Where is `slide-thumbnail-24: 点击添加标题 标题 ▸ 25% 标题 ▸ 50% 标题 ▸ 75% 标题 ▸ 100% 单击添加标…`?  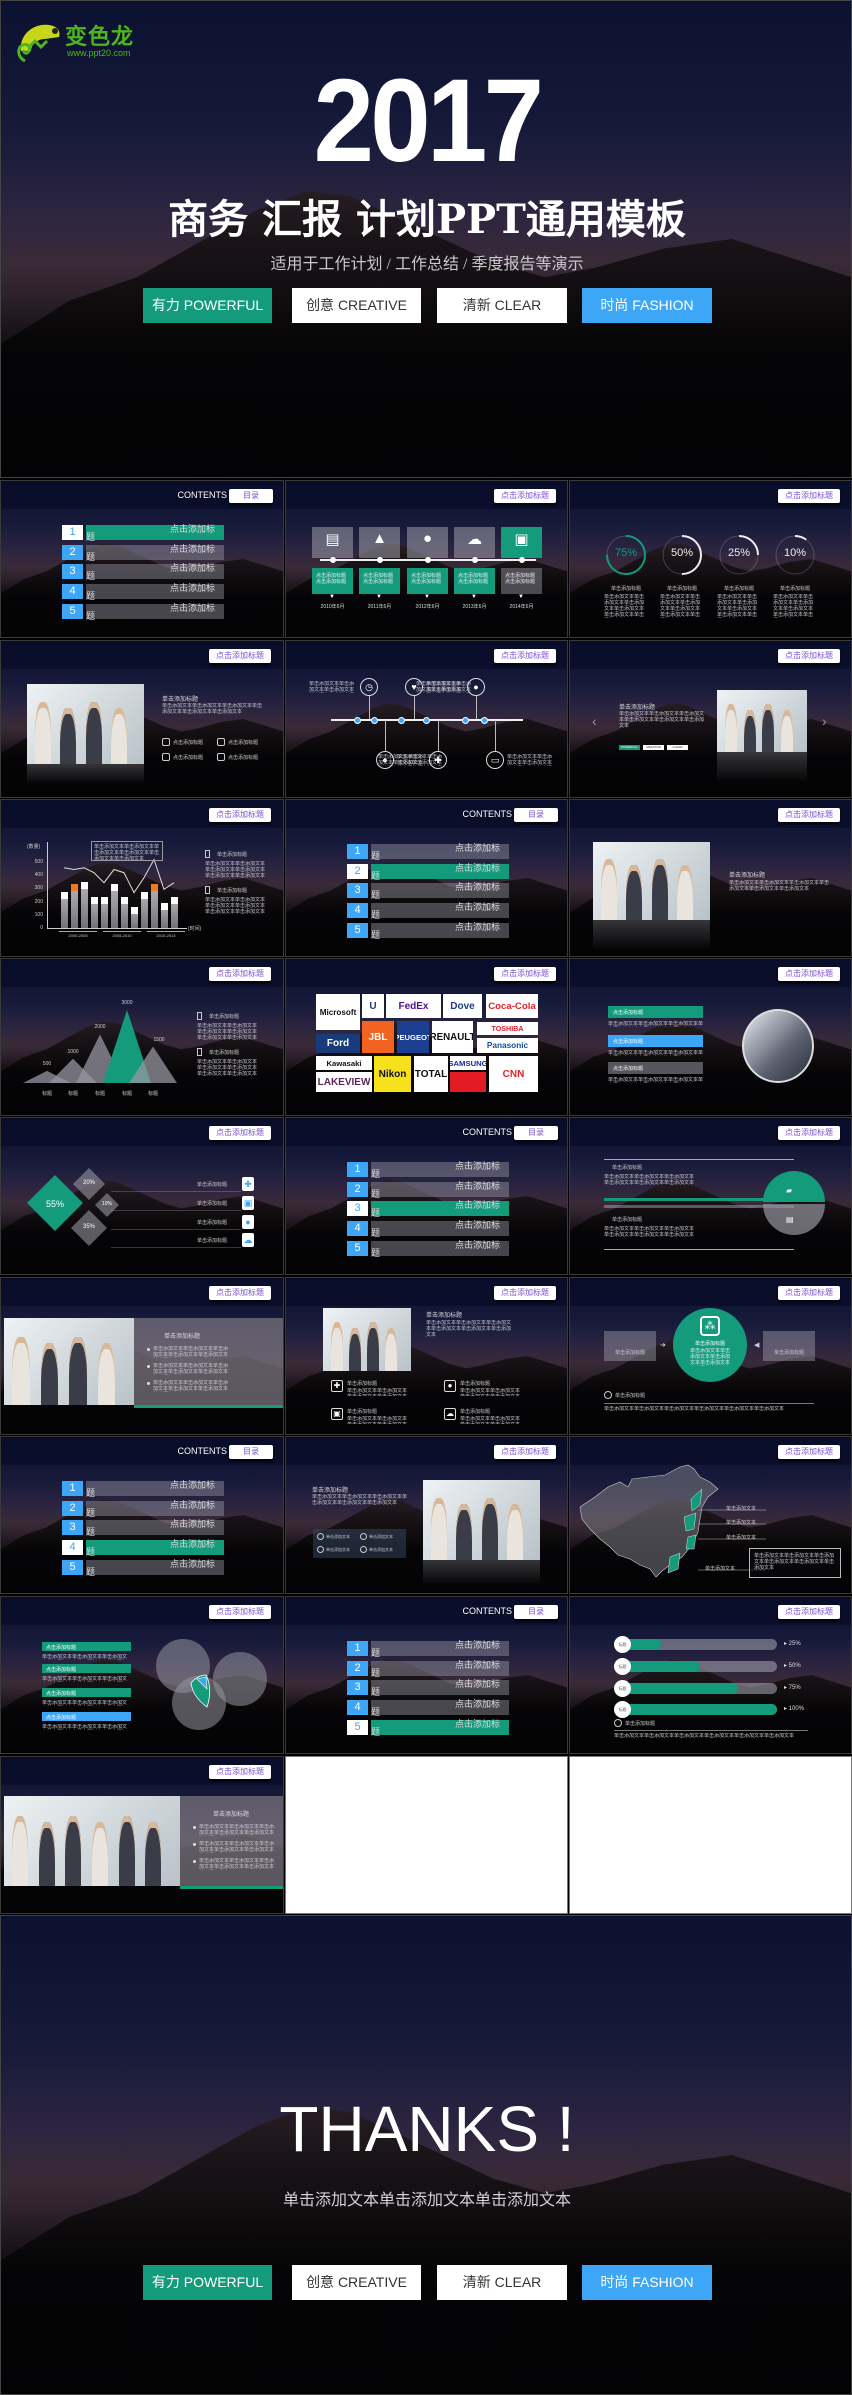 slide-thumbnail-24: 点击添加标题 标题 ▸ 25% 标题 ▸ 50% 标题 ▸ 75% 标题 ▸ 100% 单击添加标… is located at coordinates (710, 1675).